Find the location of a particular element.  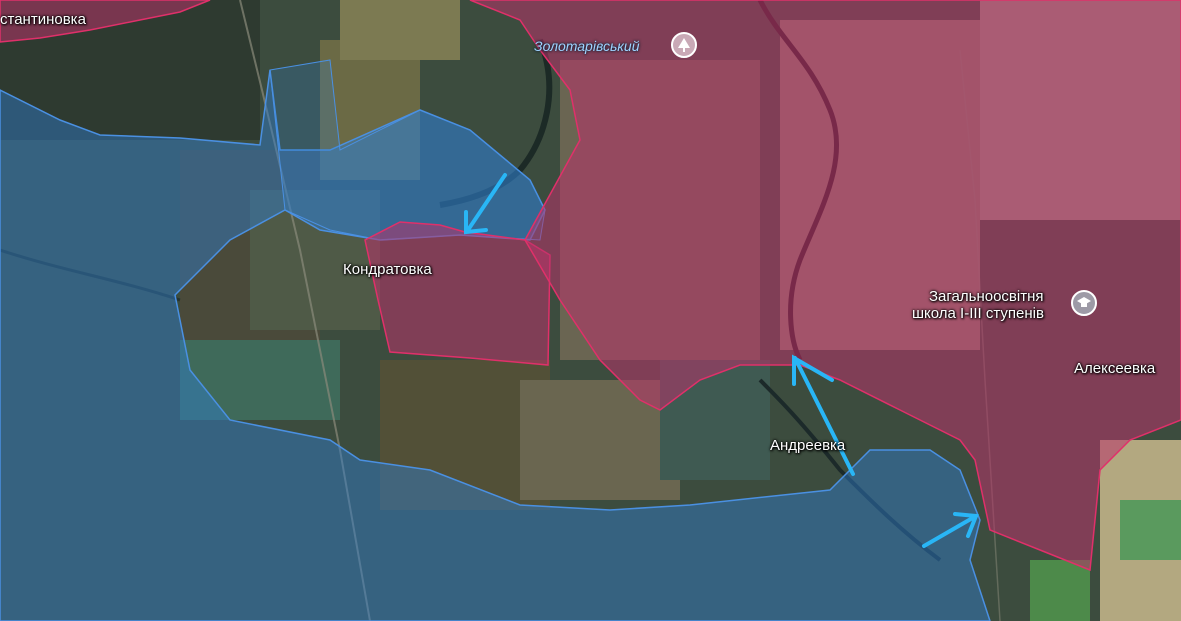

label-school-line2: школа I-III ступенів is located at coordinates (978, 313).